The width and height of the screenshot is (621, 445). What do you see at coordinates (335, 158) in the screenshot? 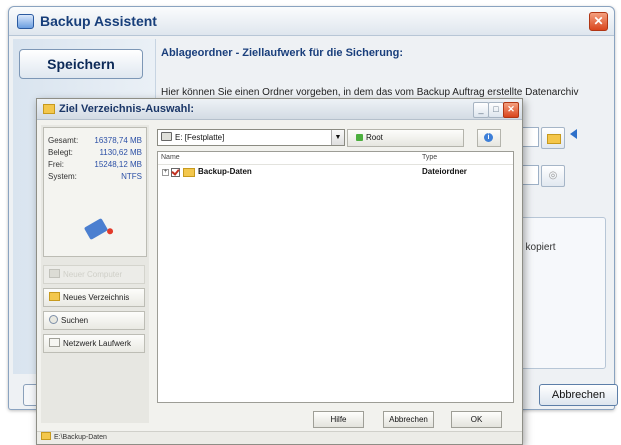
I see `tree-header: Name Type` at bounding box center [335, 158].